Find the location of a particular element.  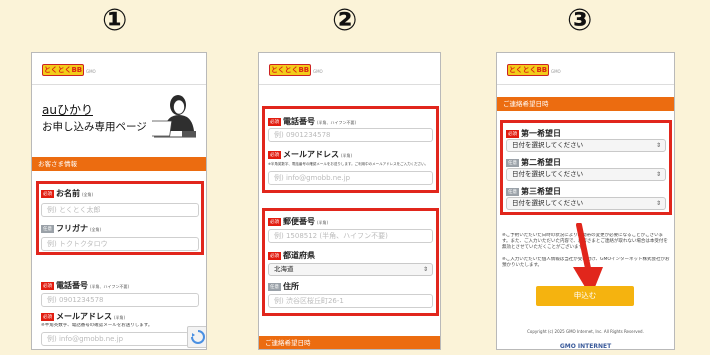

operator-illustration is located at coordinates (174, 116).